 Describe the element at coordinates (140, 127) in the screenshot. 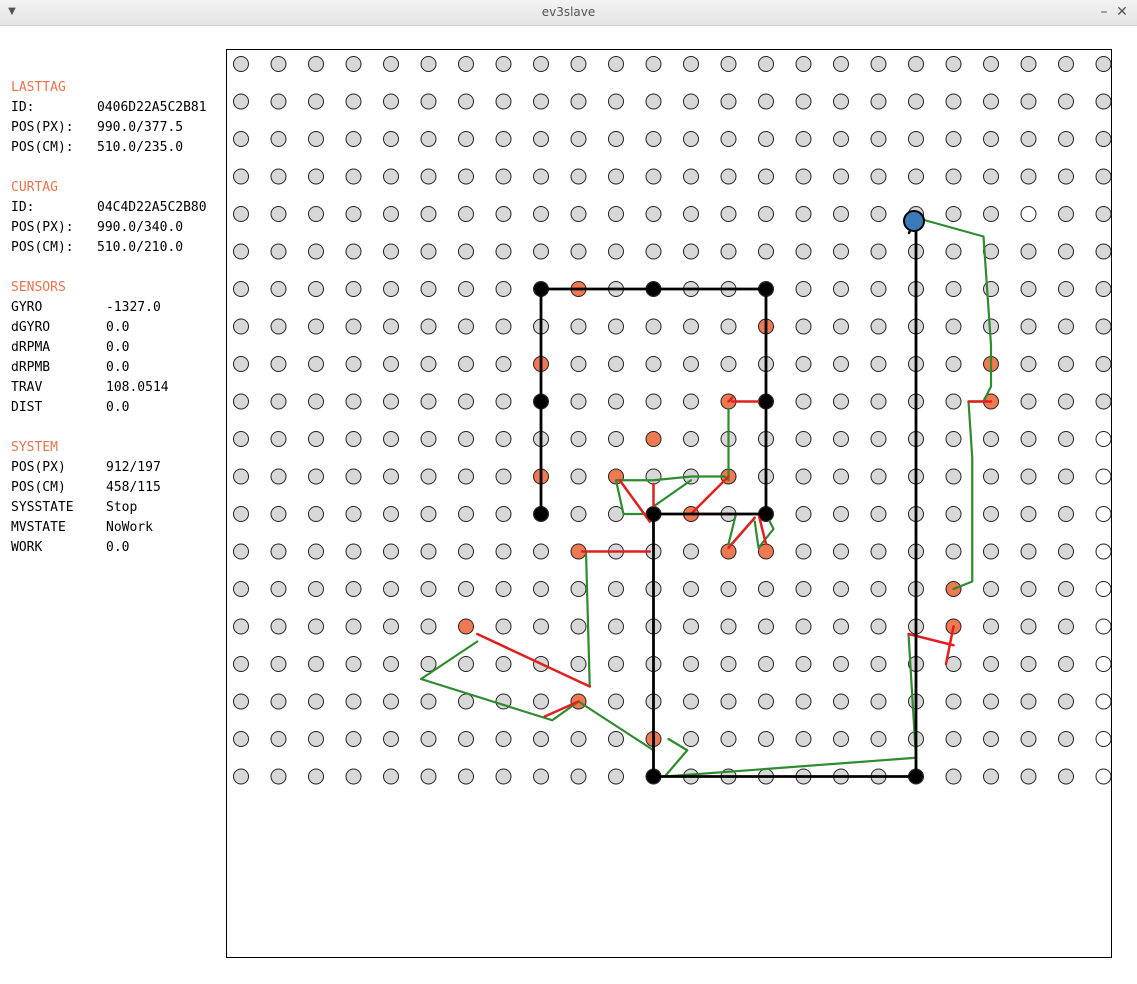

I see `row-value: 990.0/377.5` at that location.